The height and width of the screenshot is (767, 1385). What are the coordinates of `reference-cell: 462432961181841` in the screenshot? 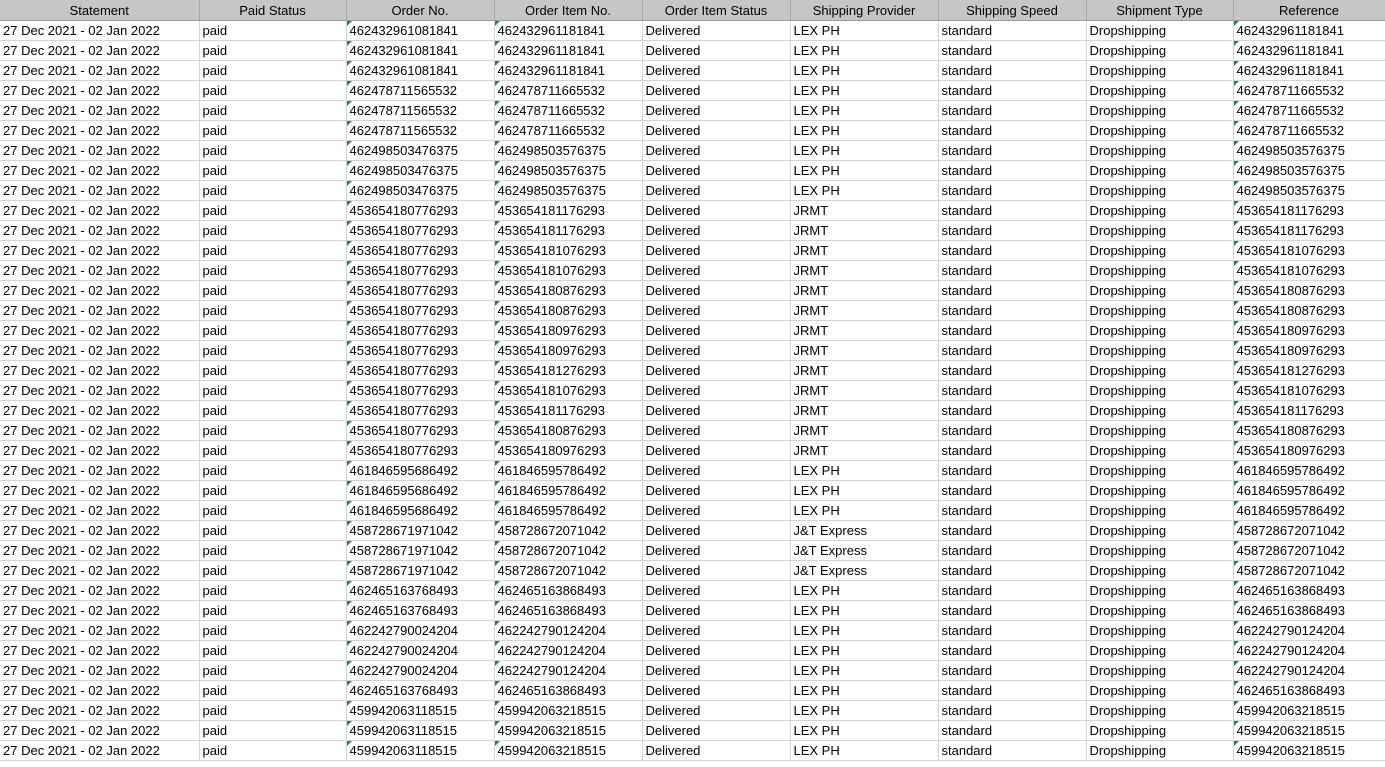 It's located at (1309, 70).